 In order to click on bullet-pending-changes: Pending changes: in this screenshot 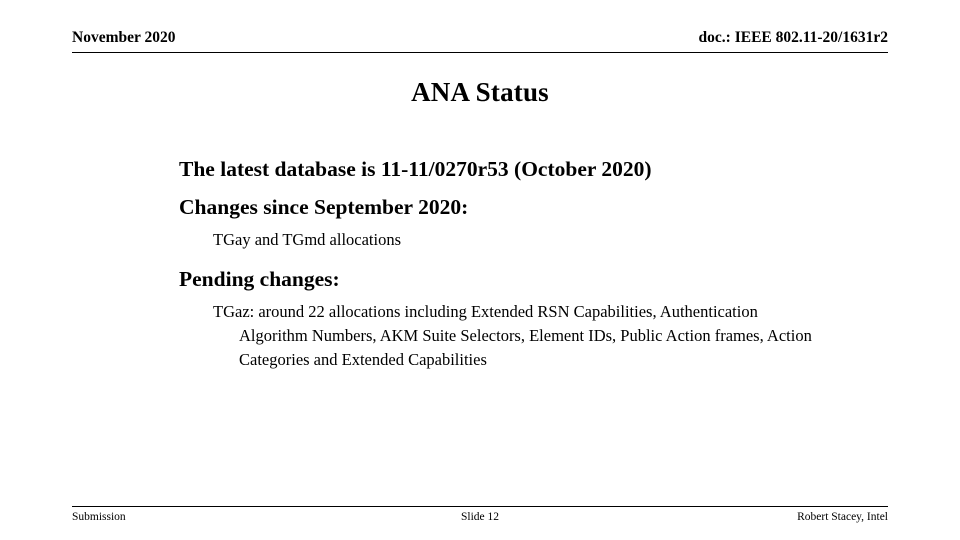, I will do `click(259, 279)`.